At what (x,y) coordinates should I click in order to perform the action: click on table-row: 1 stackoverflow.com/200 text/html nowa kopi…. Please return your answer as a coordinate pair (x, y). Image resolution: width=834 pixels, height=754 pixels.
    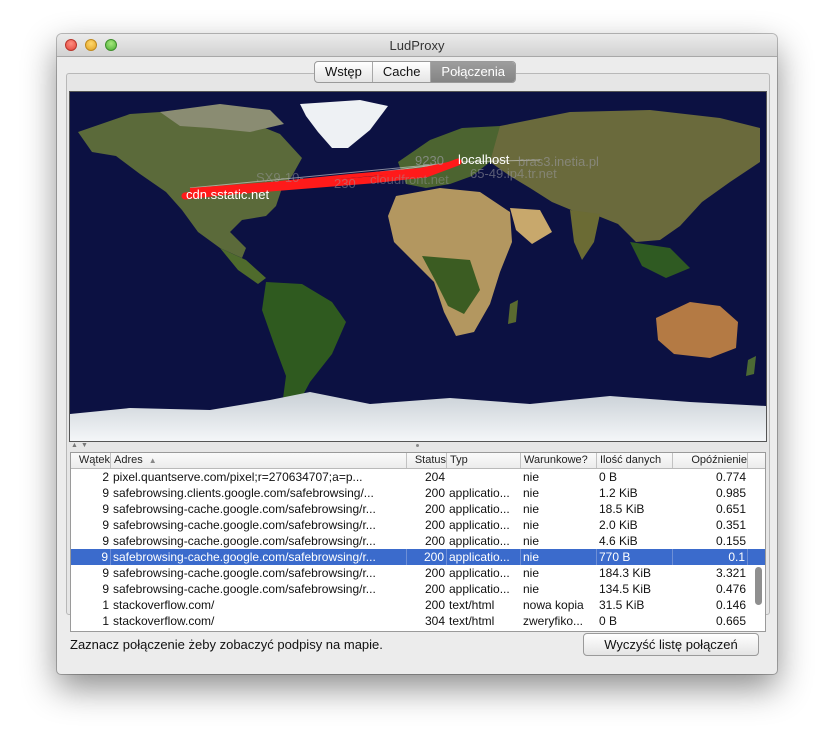
    Looking at the image, I should click on (418, 605).